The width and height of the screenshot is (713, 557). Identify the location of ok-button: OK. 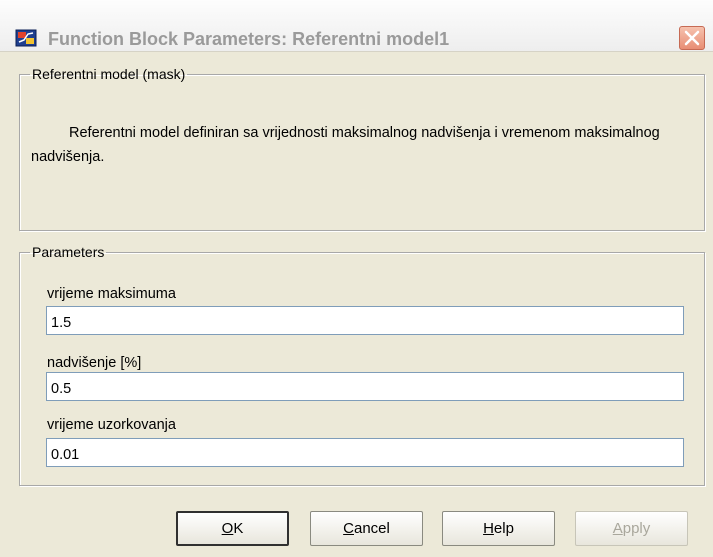
(232, 528).